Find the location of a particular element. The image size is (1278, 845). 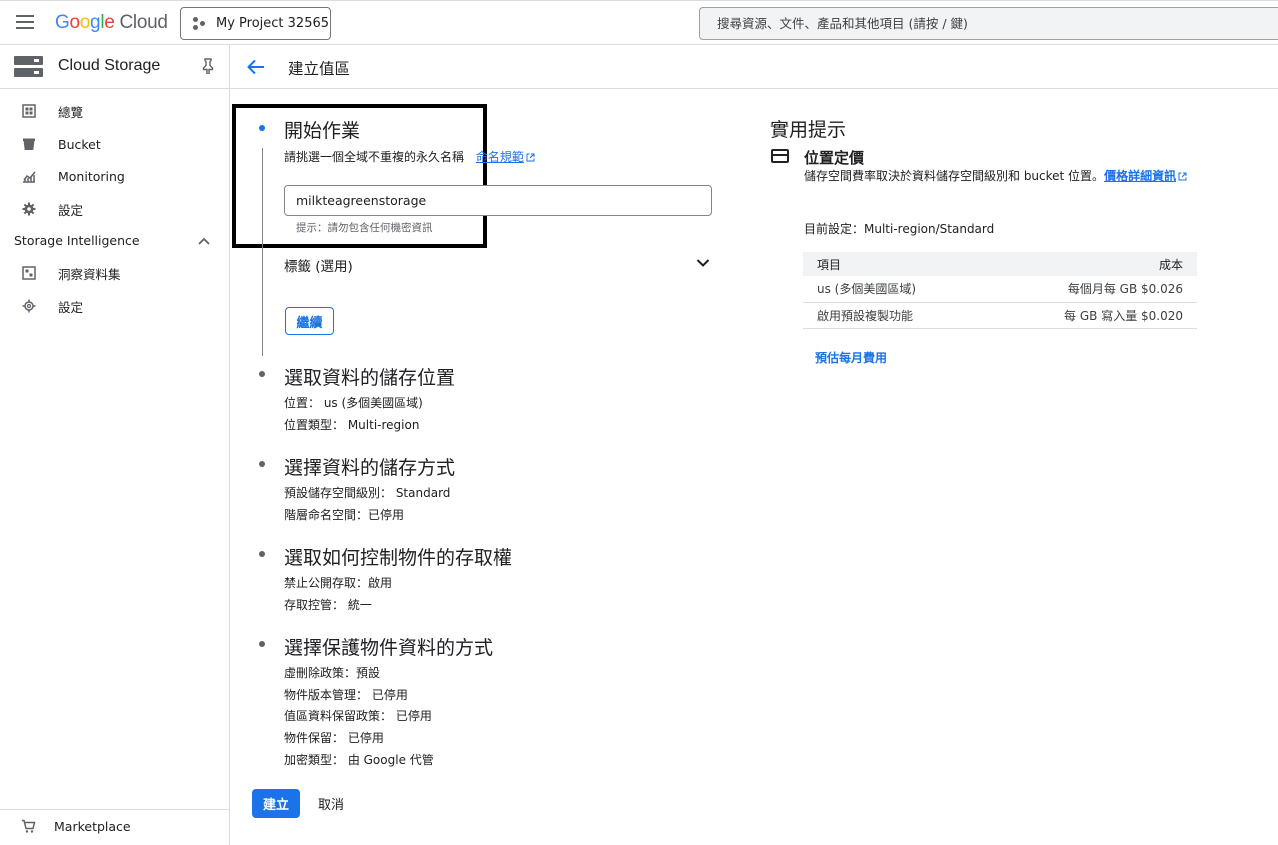

table-row: us (多個美國區域) 每個月每 GB $0.026 is located at coordinates (1000, 289).